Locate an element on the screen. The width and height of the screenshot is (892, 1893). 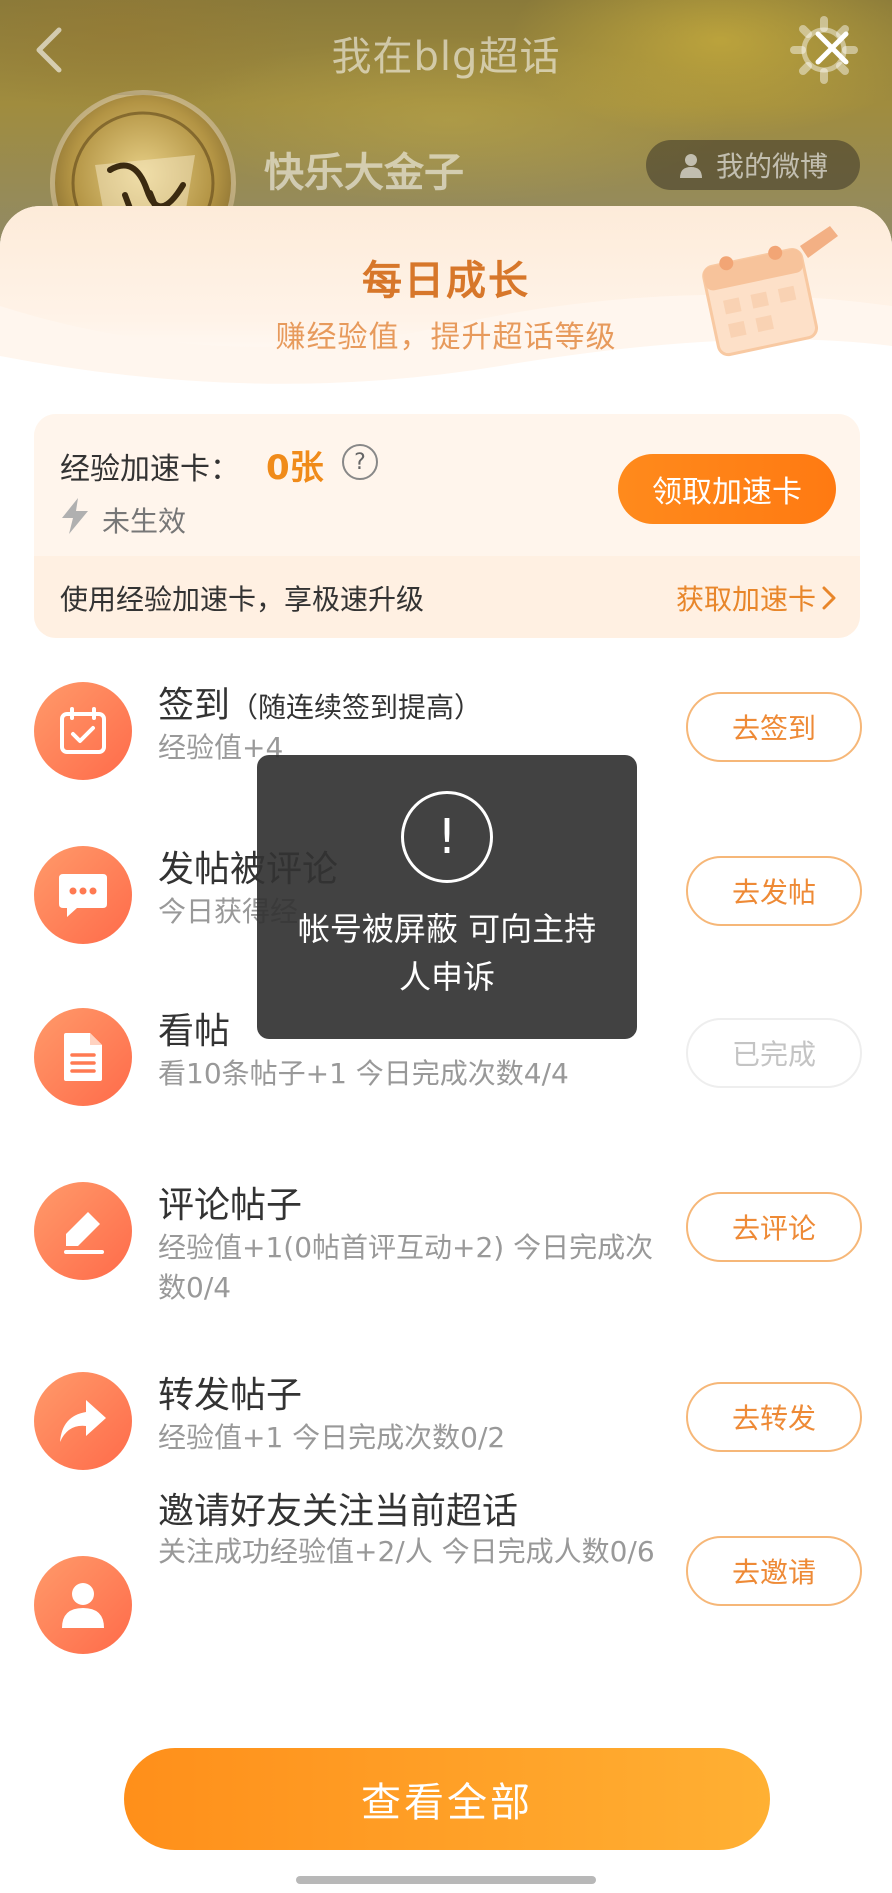
get-accel-card-link: 获取加速卡 is located at coordinates (756, 598).